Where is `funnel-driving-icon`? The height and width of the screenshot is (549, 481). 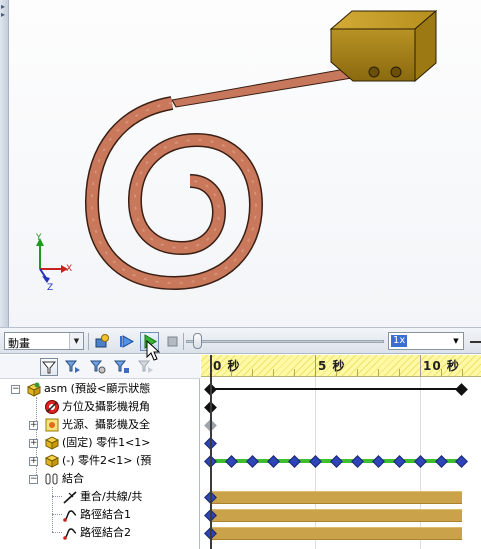 funnel-driving-icon is located at coordinates (72, 366).